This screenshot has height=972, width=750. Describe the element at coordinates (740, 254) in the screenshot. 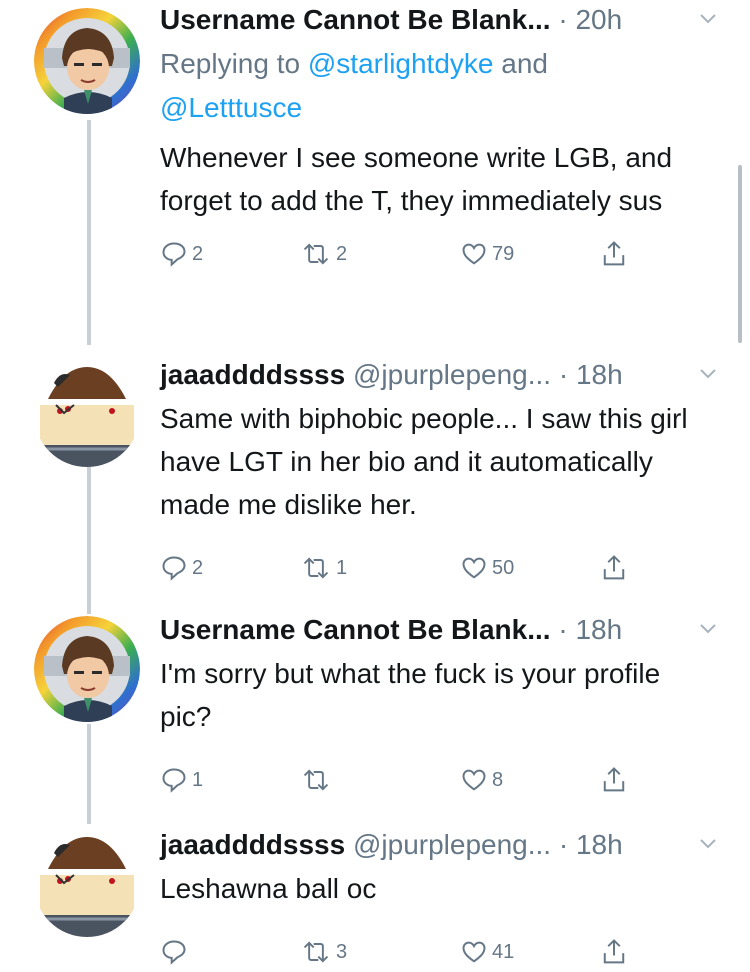

I see `scrollbar` at that location.